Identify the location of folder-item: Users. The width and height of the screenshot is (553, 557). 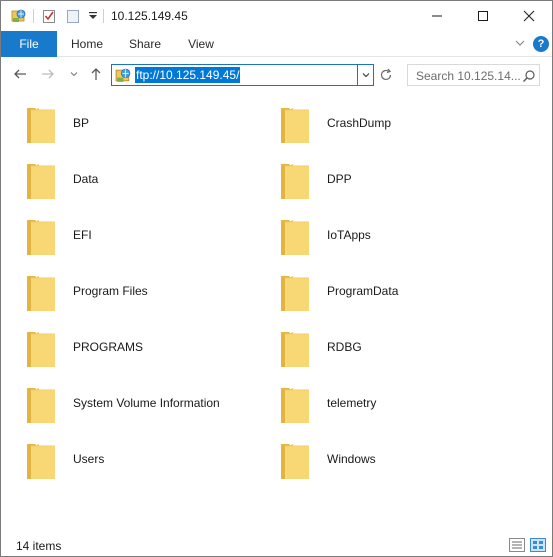
(121, 460).